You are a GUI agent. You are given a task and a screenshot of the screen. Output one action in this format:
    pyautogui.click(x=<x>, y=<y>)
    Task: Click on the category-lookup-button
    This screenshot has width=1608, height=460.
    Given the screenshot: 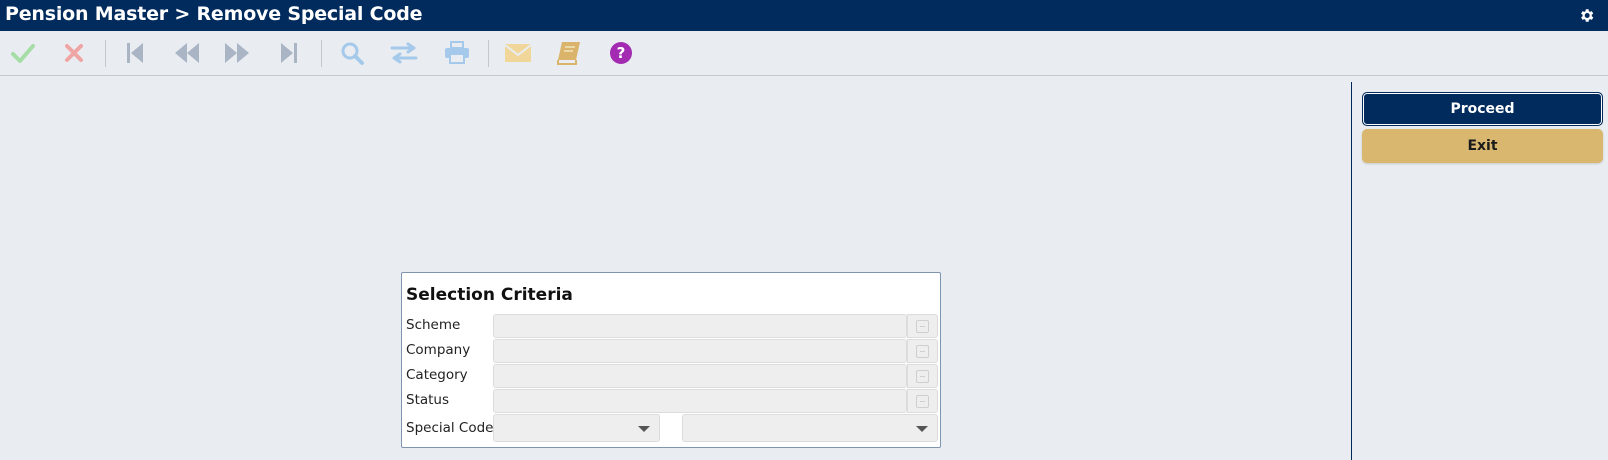 What is the action you would take?
    pyautogui.click(x=922, y=376)
    